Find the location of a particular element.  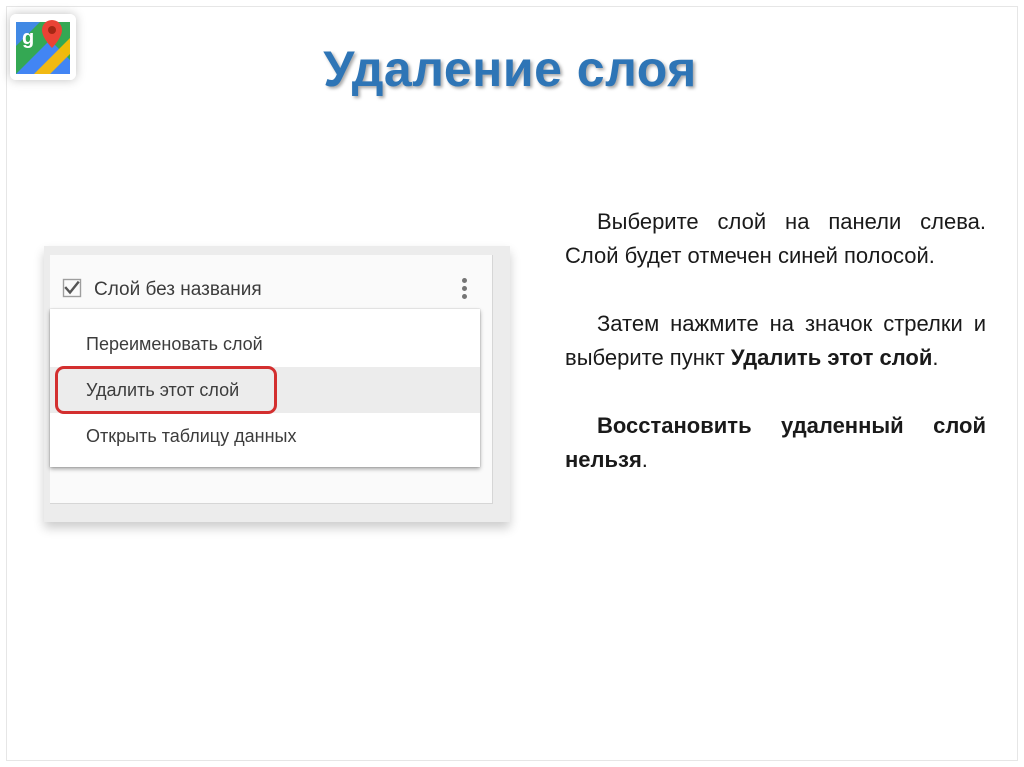

layer-name: Слой без названия is located at coordinates (178, 289).